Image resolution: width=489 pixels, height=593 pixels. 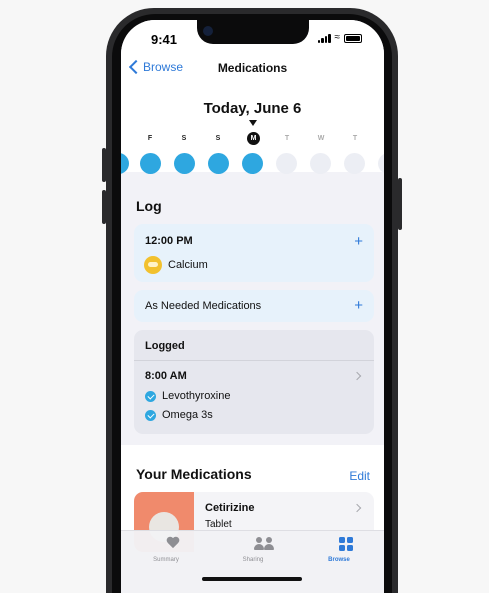 I want to click on notch, so click(x=253, y=32).